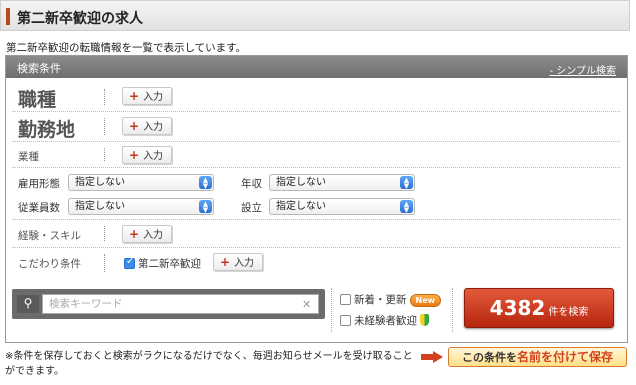  Describe the element at coordinates (251, 184) in the screenshot. I see `annual-income-label: 年収` at that location.